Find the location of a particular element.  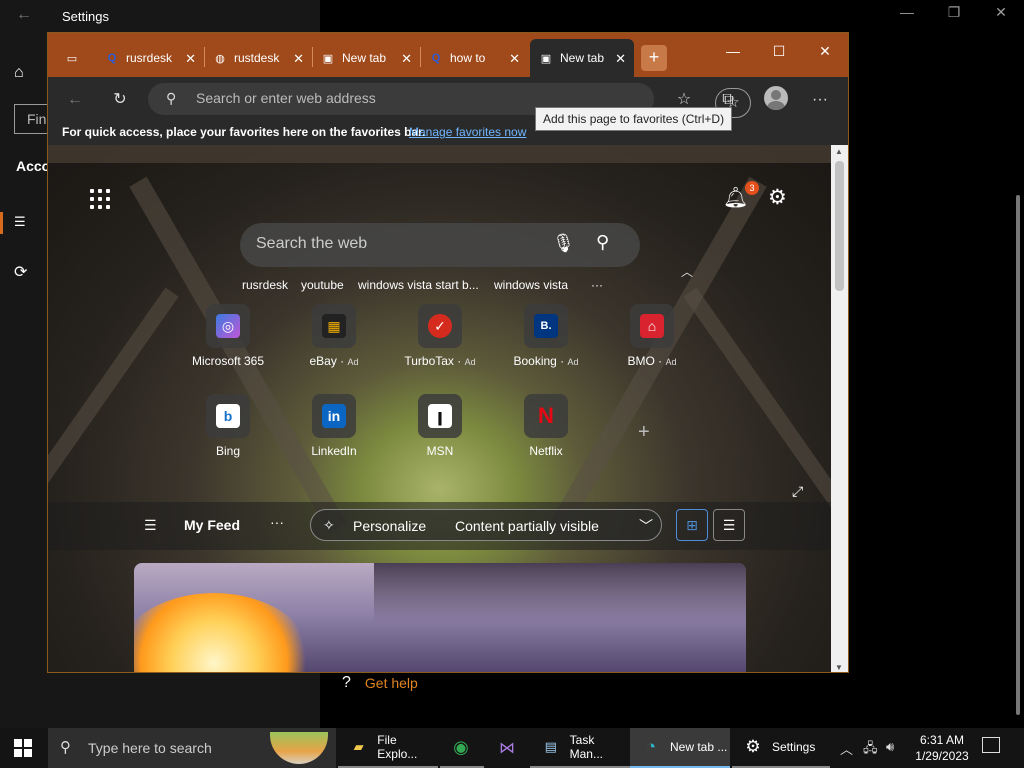

scroll-down-arrow-icon: ▼ is located at coordinates (839, 667).